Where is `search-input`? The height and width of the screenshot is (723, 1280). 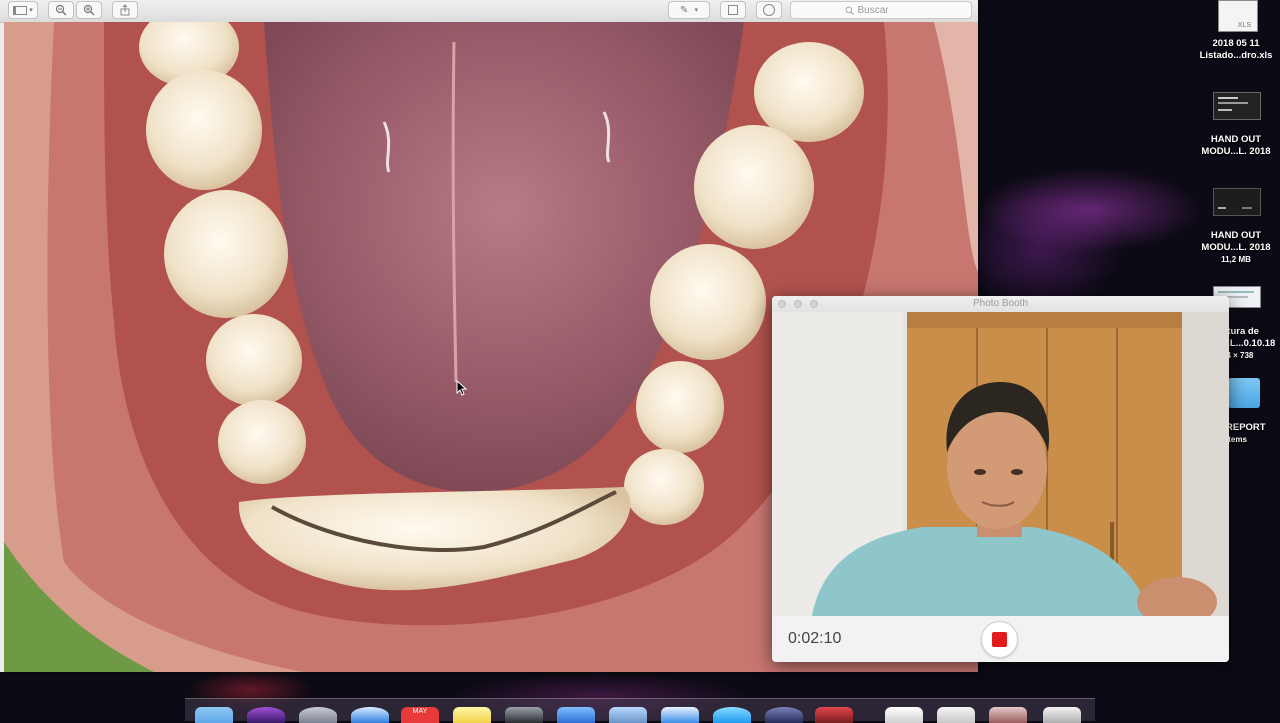 search-input is located at coordinates (887, 10).